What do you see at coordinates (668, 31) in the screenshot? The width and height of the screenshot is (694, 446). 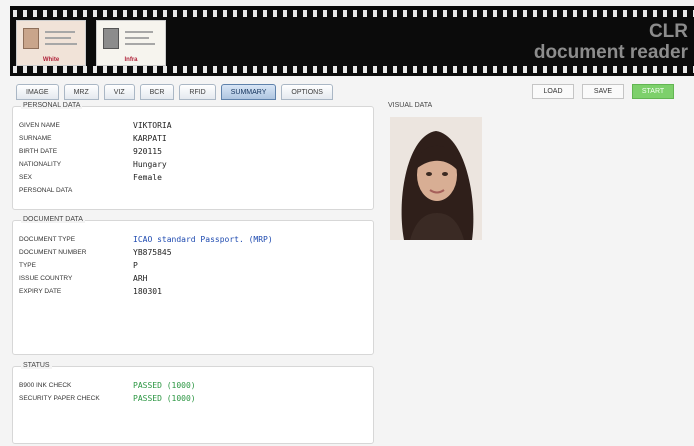 I see `logo-line1: CLR` at bounding box center [668, 31].